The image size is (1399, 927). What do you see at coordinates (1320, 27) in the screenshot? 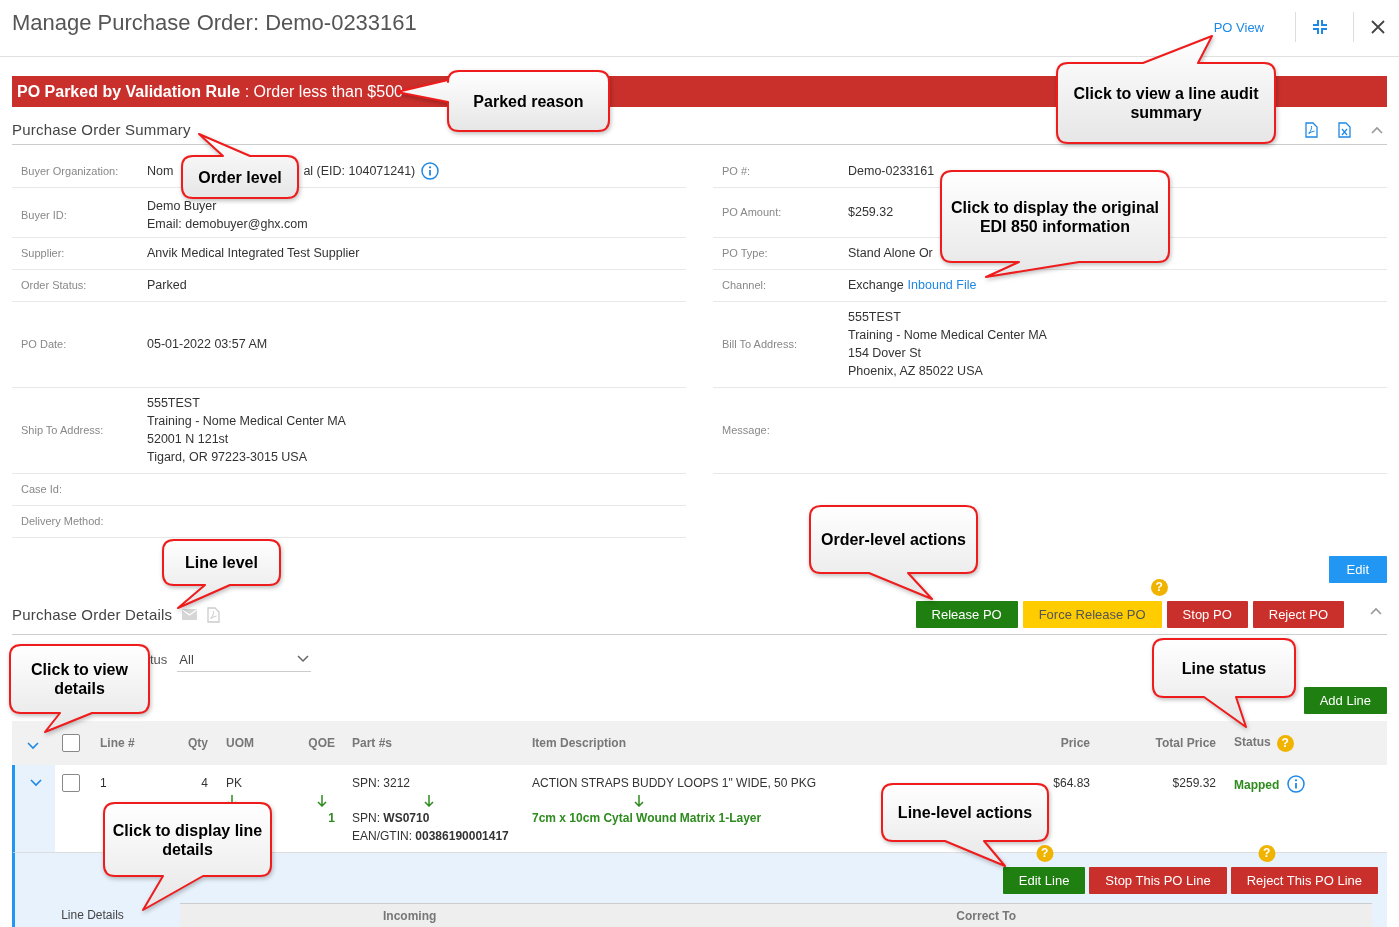
I see `compress-icon` at bounding box center [1320, 27].